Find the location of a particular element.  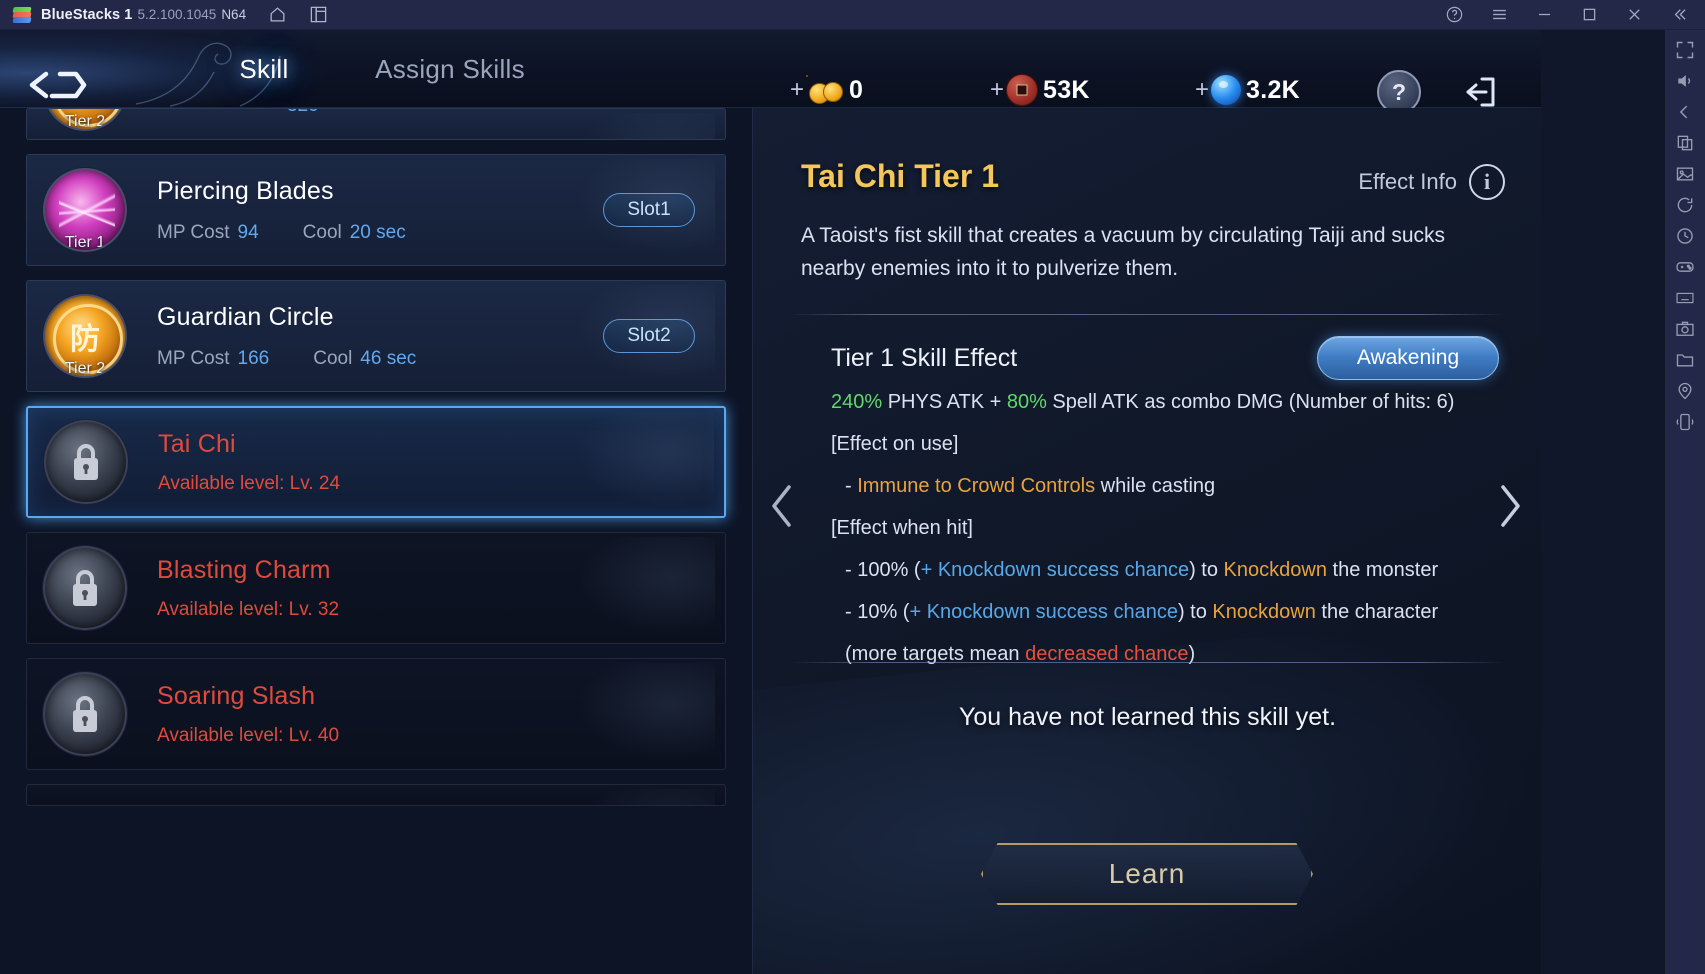

skill-lock-text: Available level: Lv. 24 is located at coordinates (249, 483).